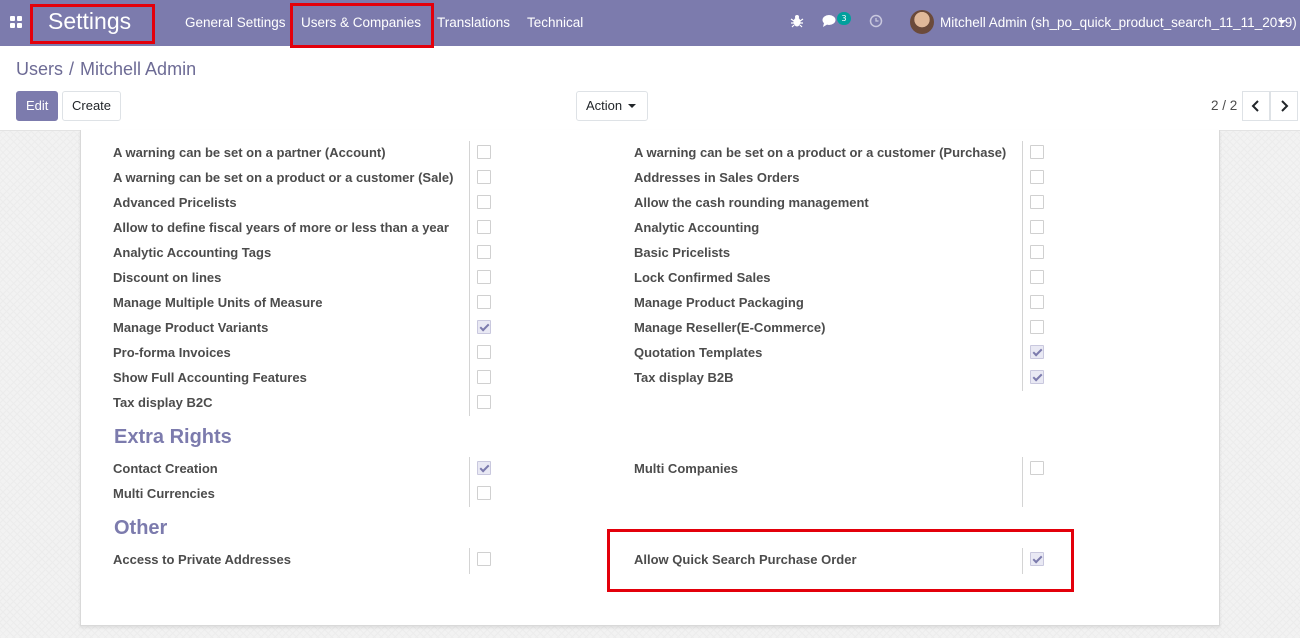 The width and height of the screenshot is (1300, 638). Describe the element at coordinates (922, 22) in the screenshot. I see `user-avatar` at that location.